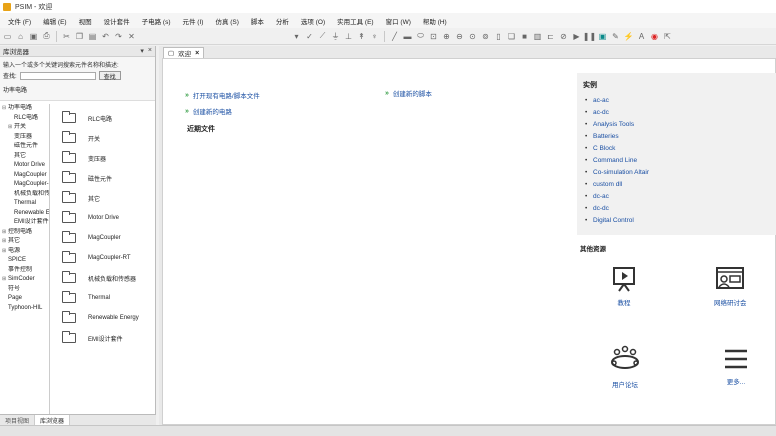 This screenshot has width=776, height=436. I want to click on menu-item: 视图, so click(85, 21).